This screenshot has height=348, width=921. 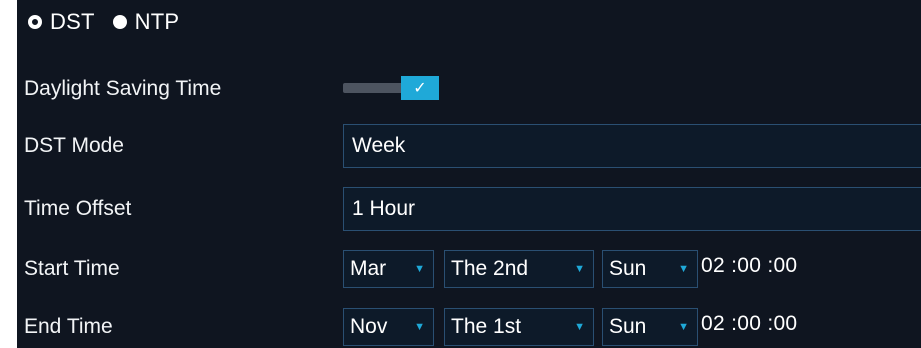 I want to click on end-day-select: Sun ▼, so click(x=650, y=327).